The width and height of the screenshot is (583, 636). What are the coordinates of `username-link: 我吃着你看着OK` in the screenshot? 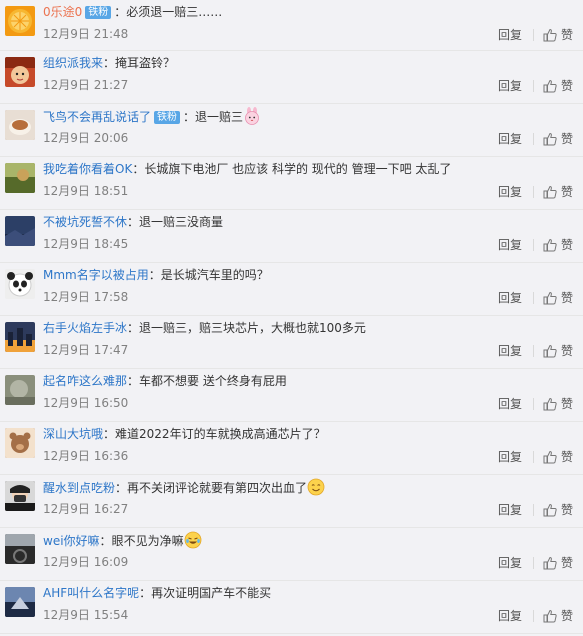 It's located at (87, 169).